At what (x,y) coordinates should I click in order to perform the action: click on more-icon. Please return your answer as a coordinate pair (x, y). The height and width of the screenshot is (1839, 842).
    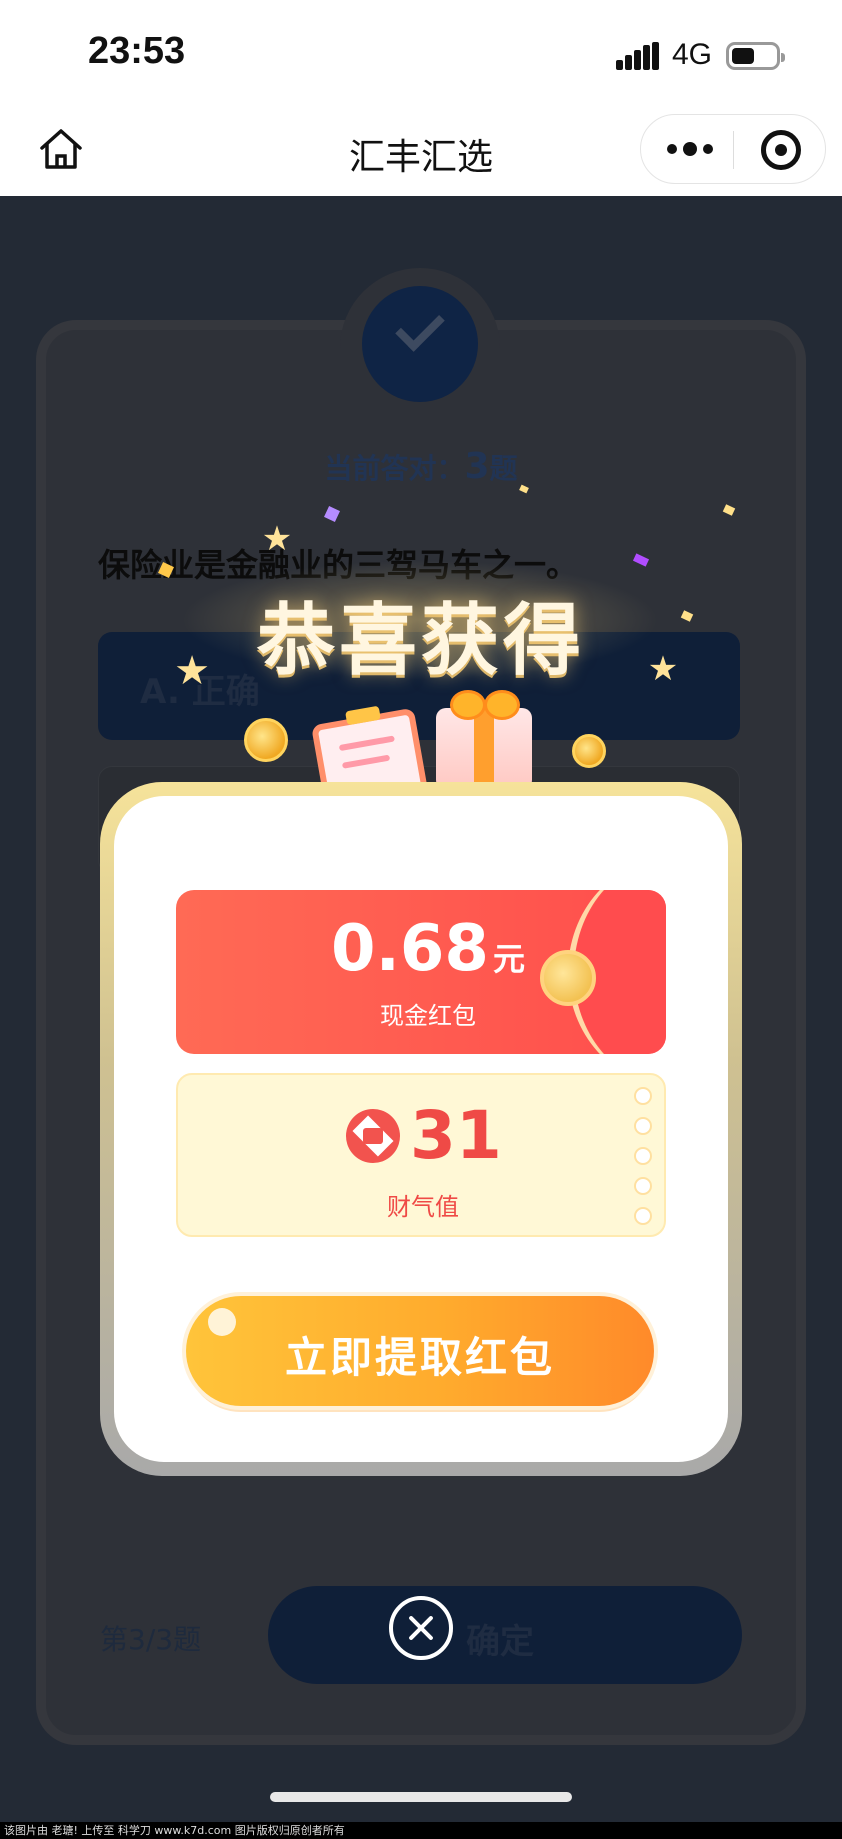
    Looking at the image, I should click on (690, 149).